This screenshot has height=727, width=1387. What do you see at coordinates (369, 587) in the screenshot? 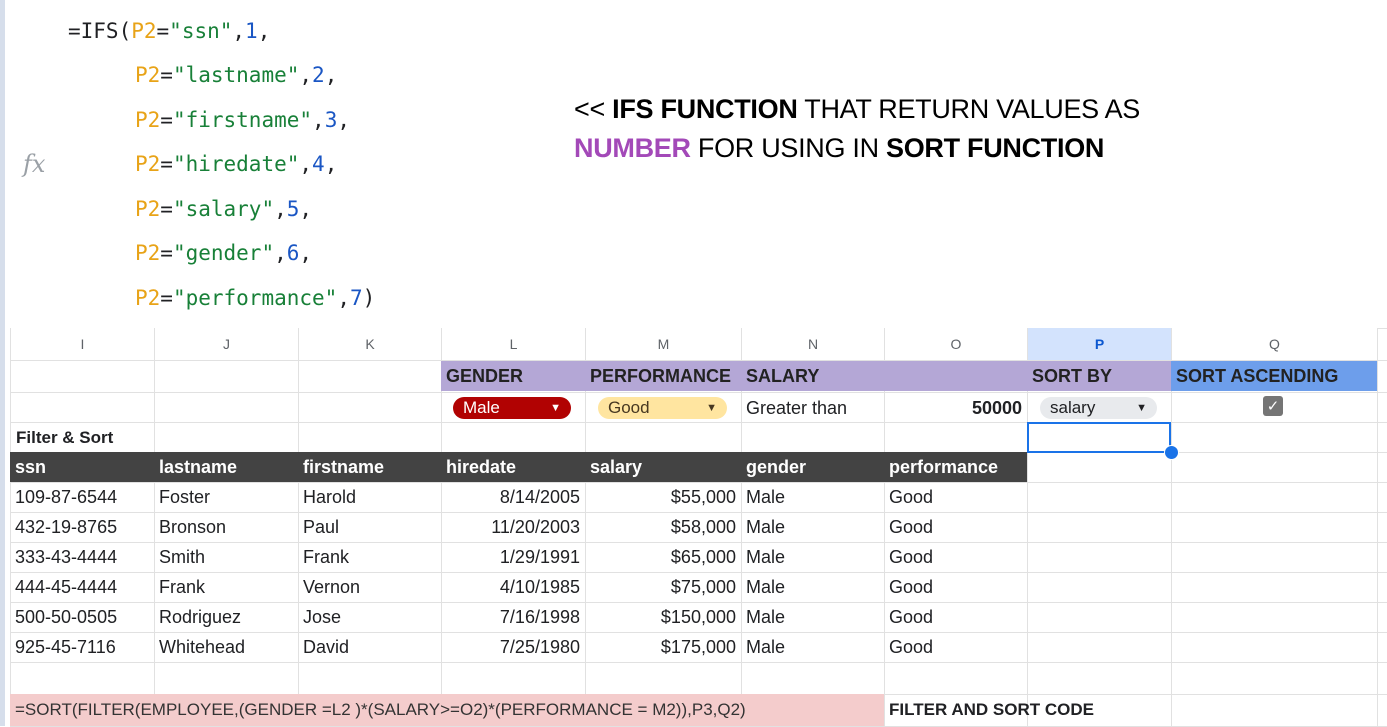
I see `table-cell: Vernon` at bounding box center [369, 587].